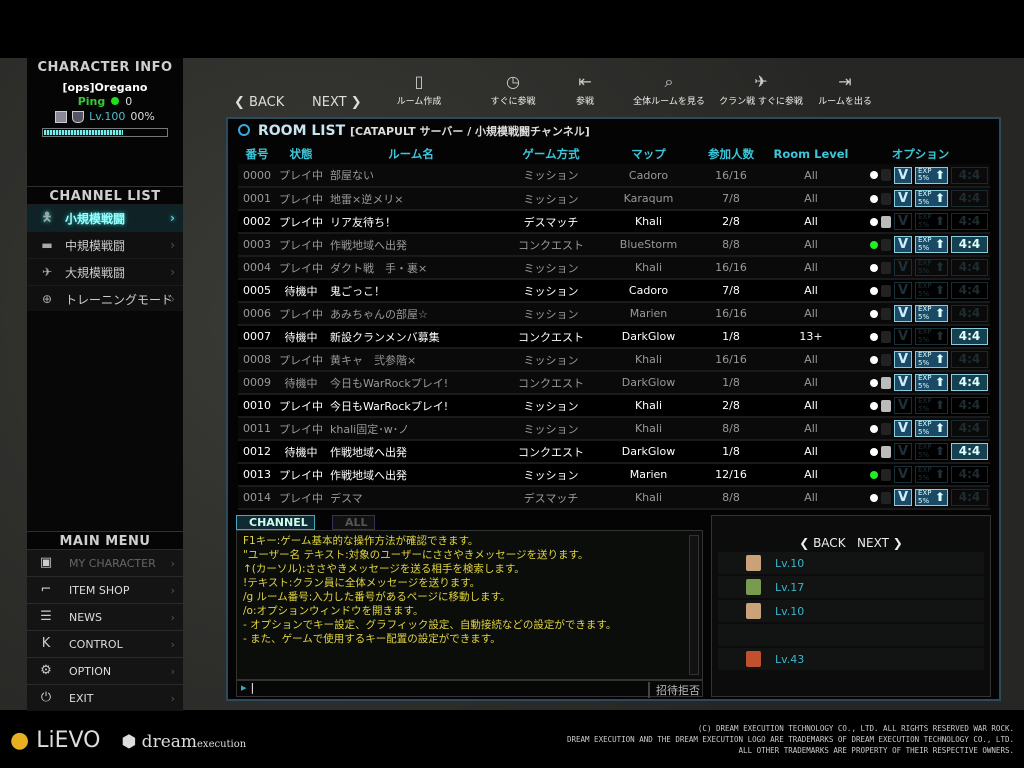  I want to click on back-button: ❮ BACK, so click(259, 102).